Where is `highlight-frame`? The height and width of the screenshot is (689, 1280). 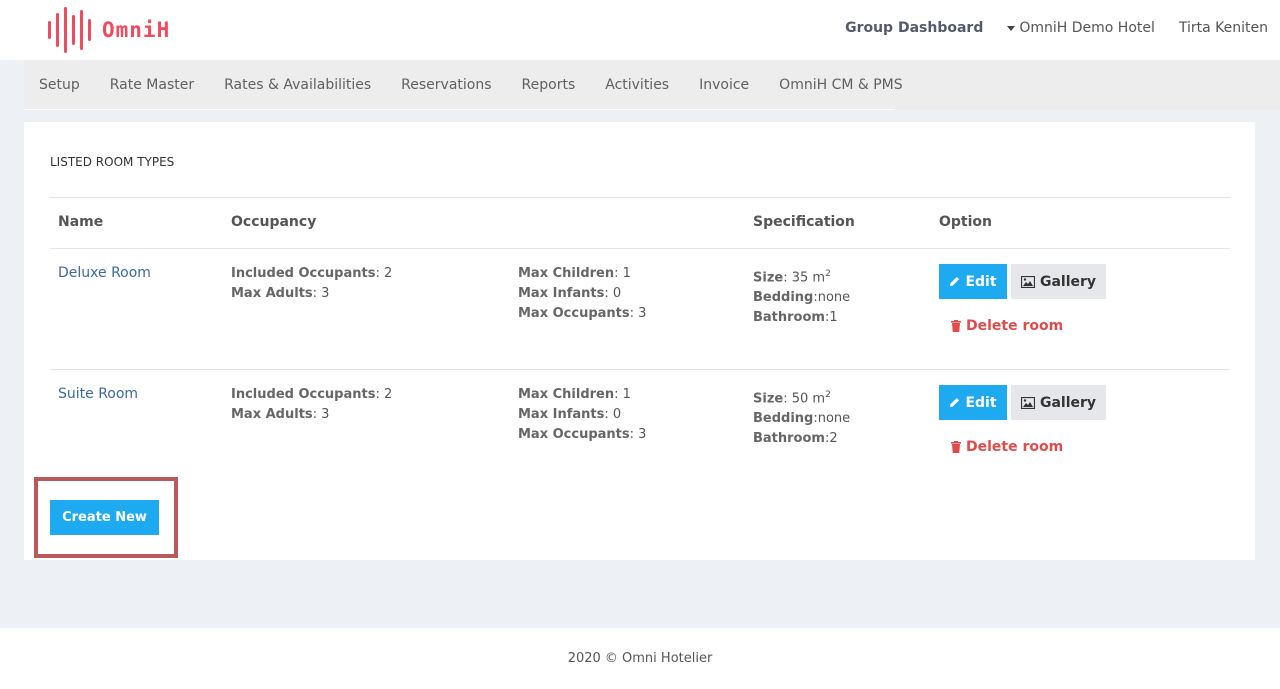 highlight-frame is located at coordinates (106, 517).